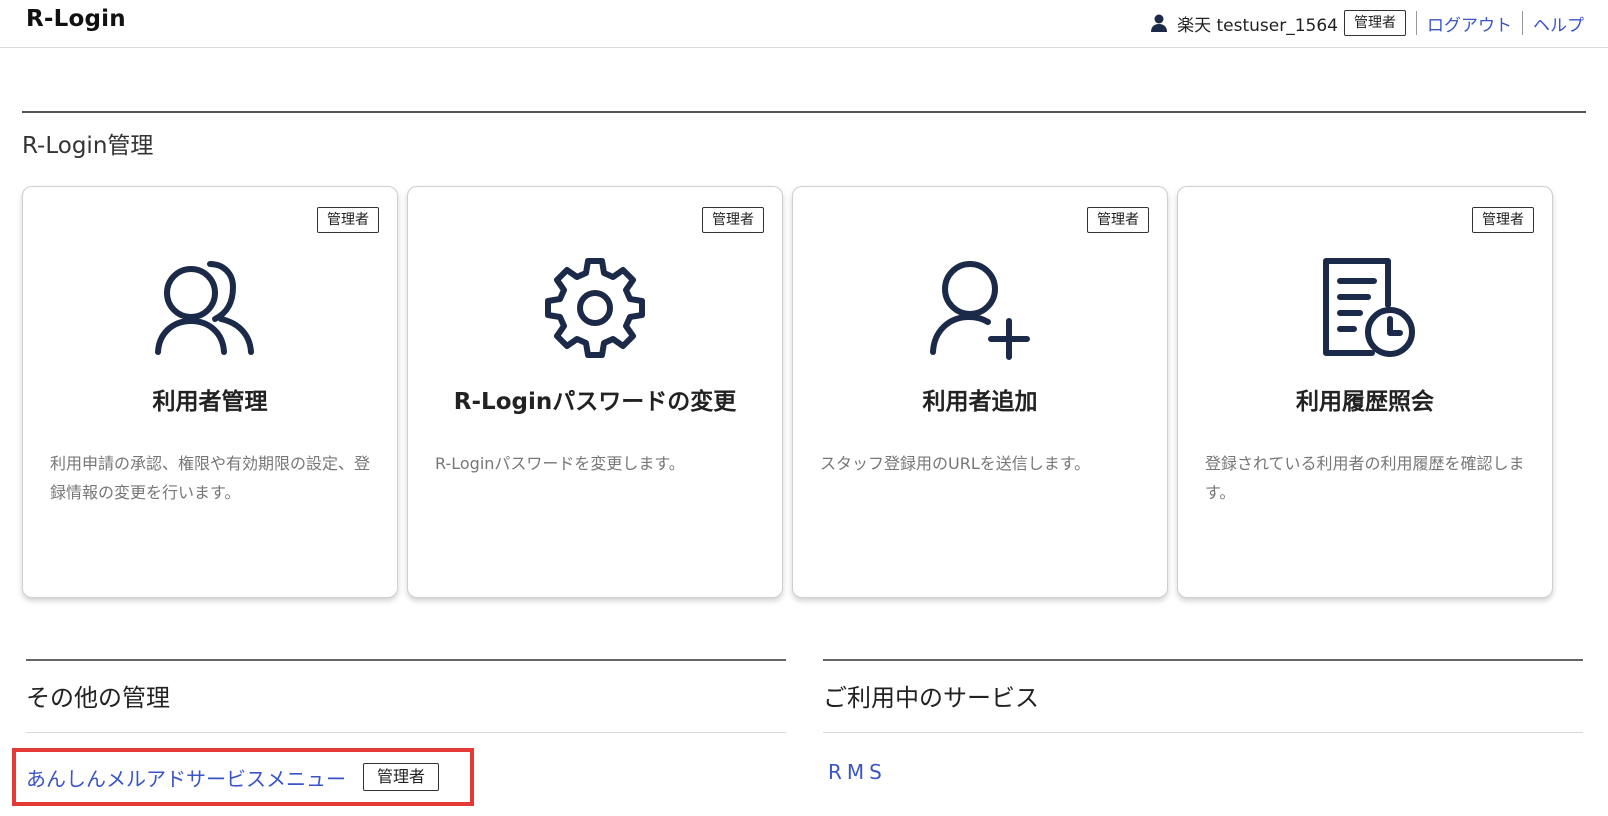 The height and width of the screenshot is (816, 1608). I want to click on other-management-section: その他の管理, so click(406, 696).